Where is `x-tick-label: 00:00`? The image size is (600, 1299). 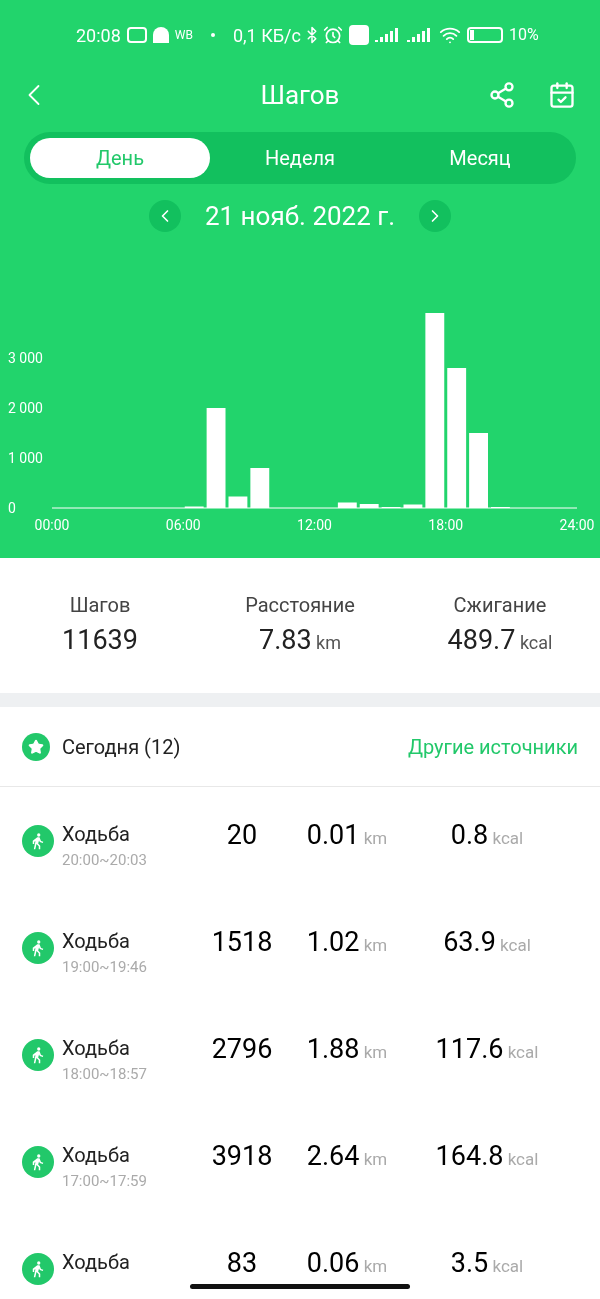
x-tick-label: 00:00 is located at coordinates (52, 525).